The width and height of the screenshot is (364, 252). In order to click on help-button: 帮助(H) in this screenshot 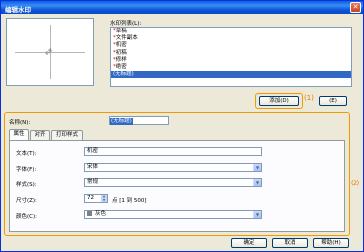, I will do `click(331, 243)`.